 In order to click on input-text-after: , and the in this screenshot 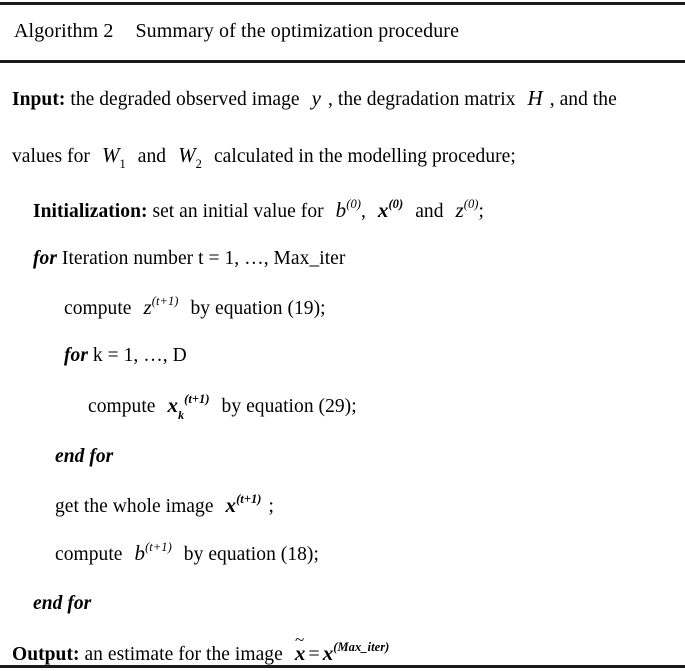, I will do `click(583, 99)`.